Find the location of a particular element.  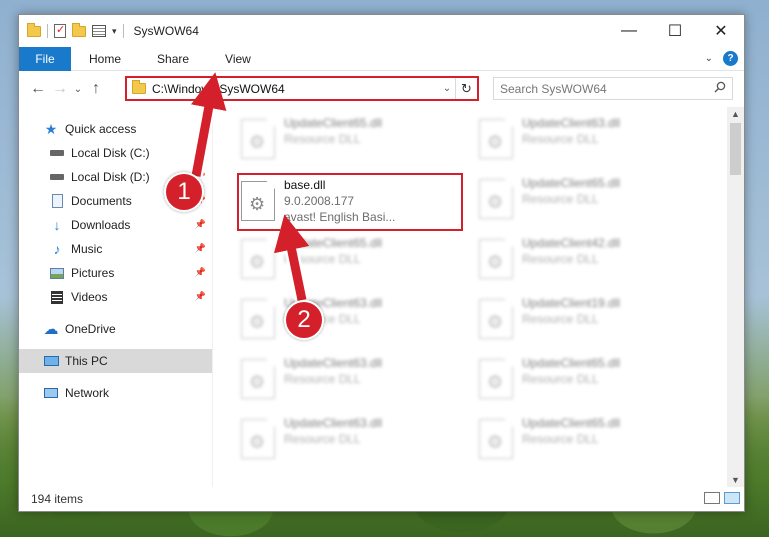

documents-icon is located at coordinates (57, 201).